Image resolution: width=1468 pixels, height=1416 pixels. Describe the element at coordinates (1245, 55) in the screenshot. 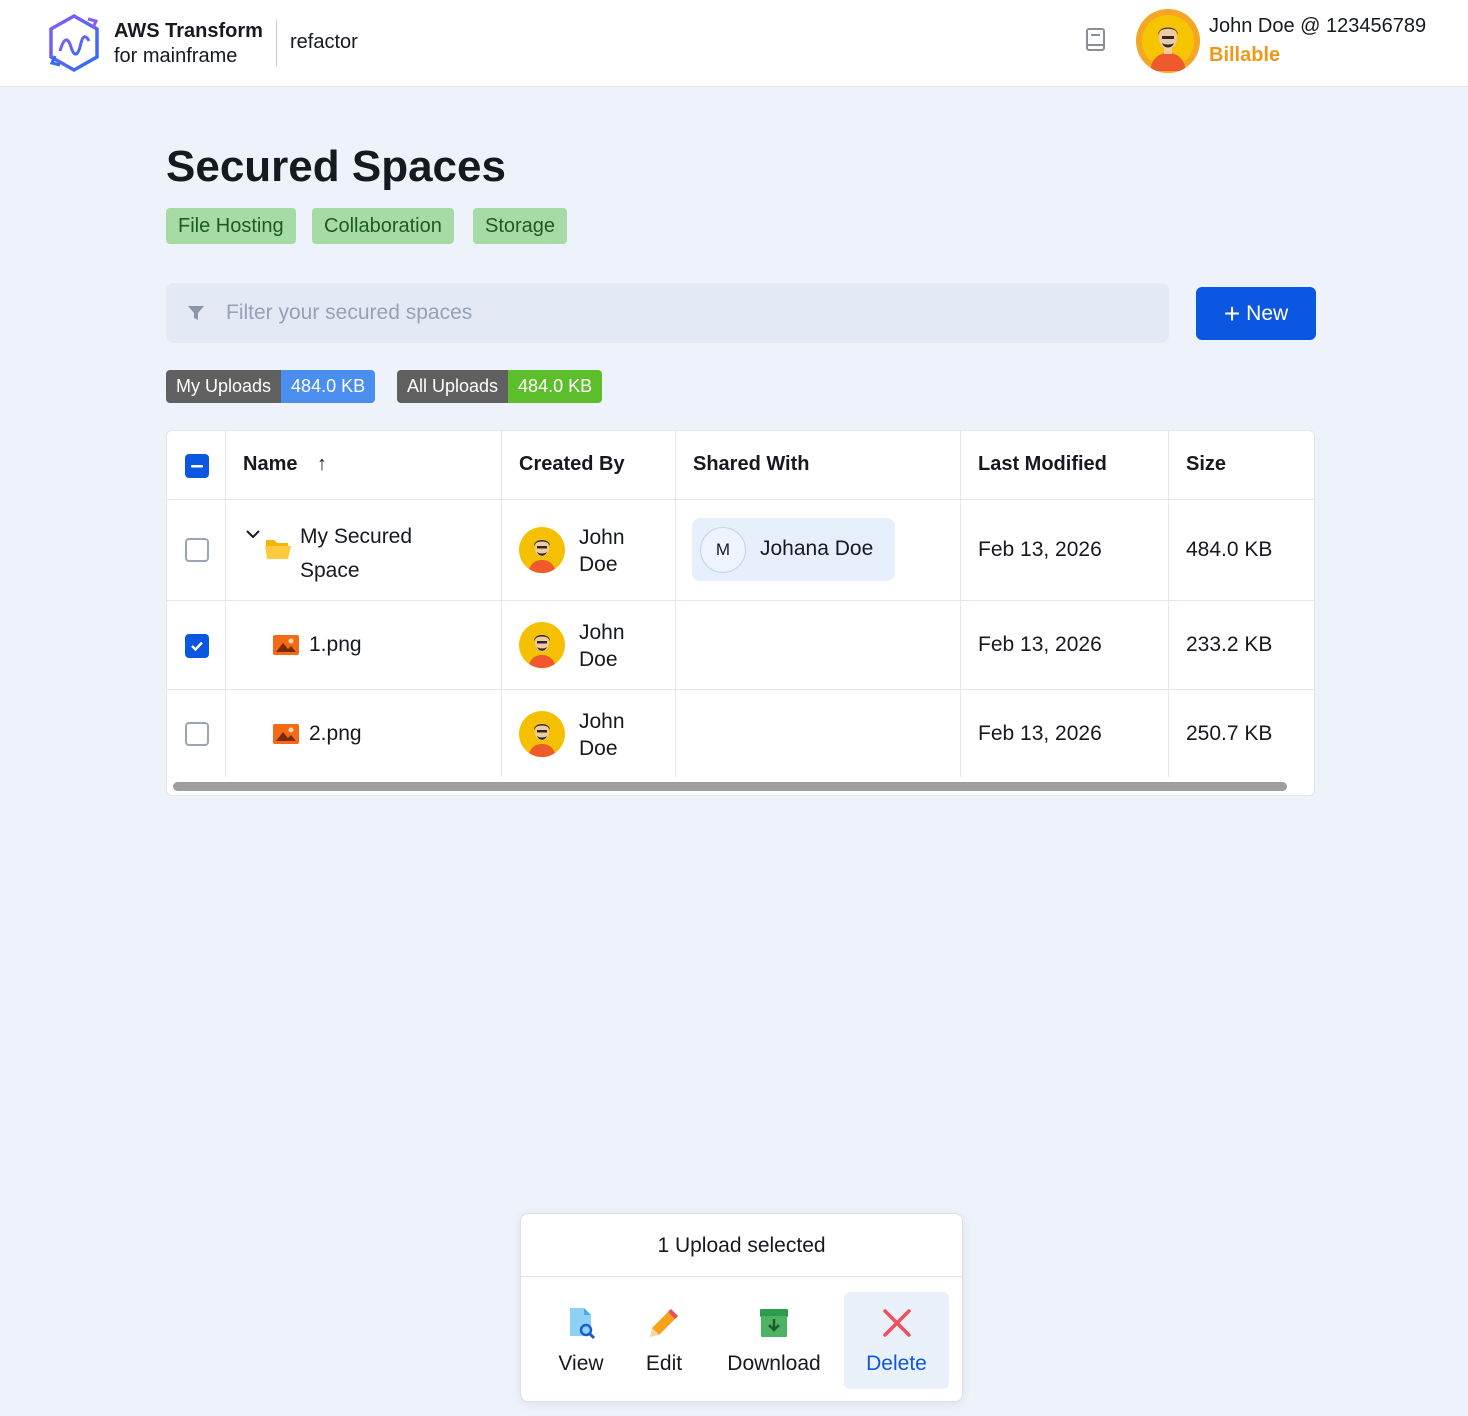

I see `billing-status: Billable` at that location.